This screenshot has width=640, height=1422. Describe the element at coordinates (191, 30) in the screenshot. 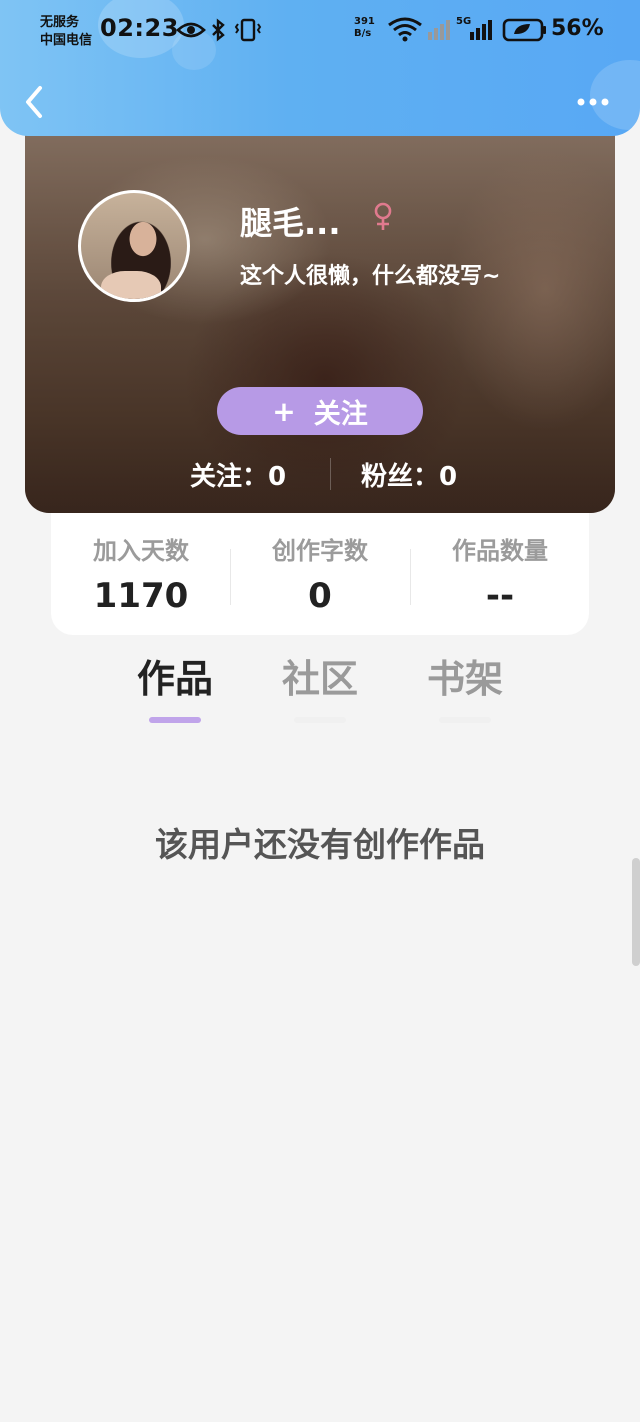

I see `eye-icon` at that location.